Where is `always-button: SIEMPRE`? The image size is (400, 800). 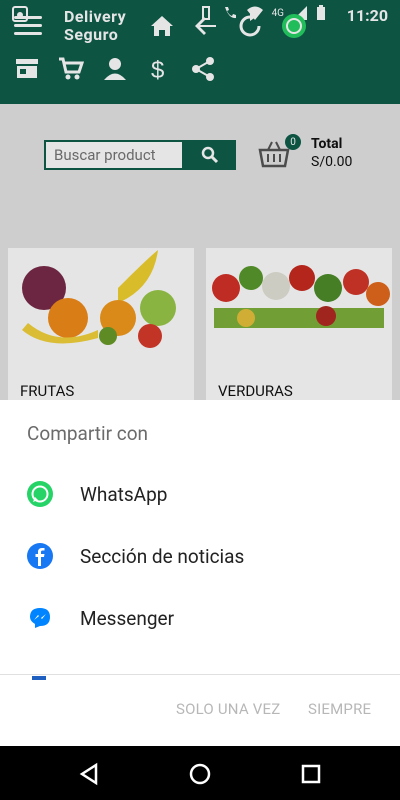 always-button: SIEMPRE is located at coordinates (339, 709).